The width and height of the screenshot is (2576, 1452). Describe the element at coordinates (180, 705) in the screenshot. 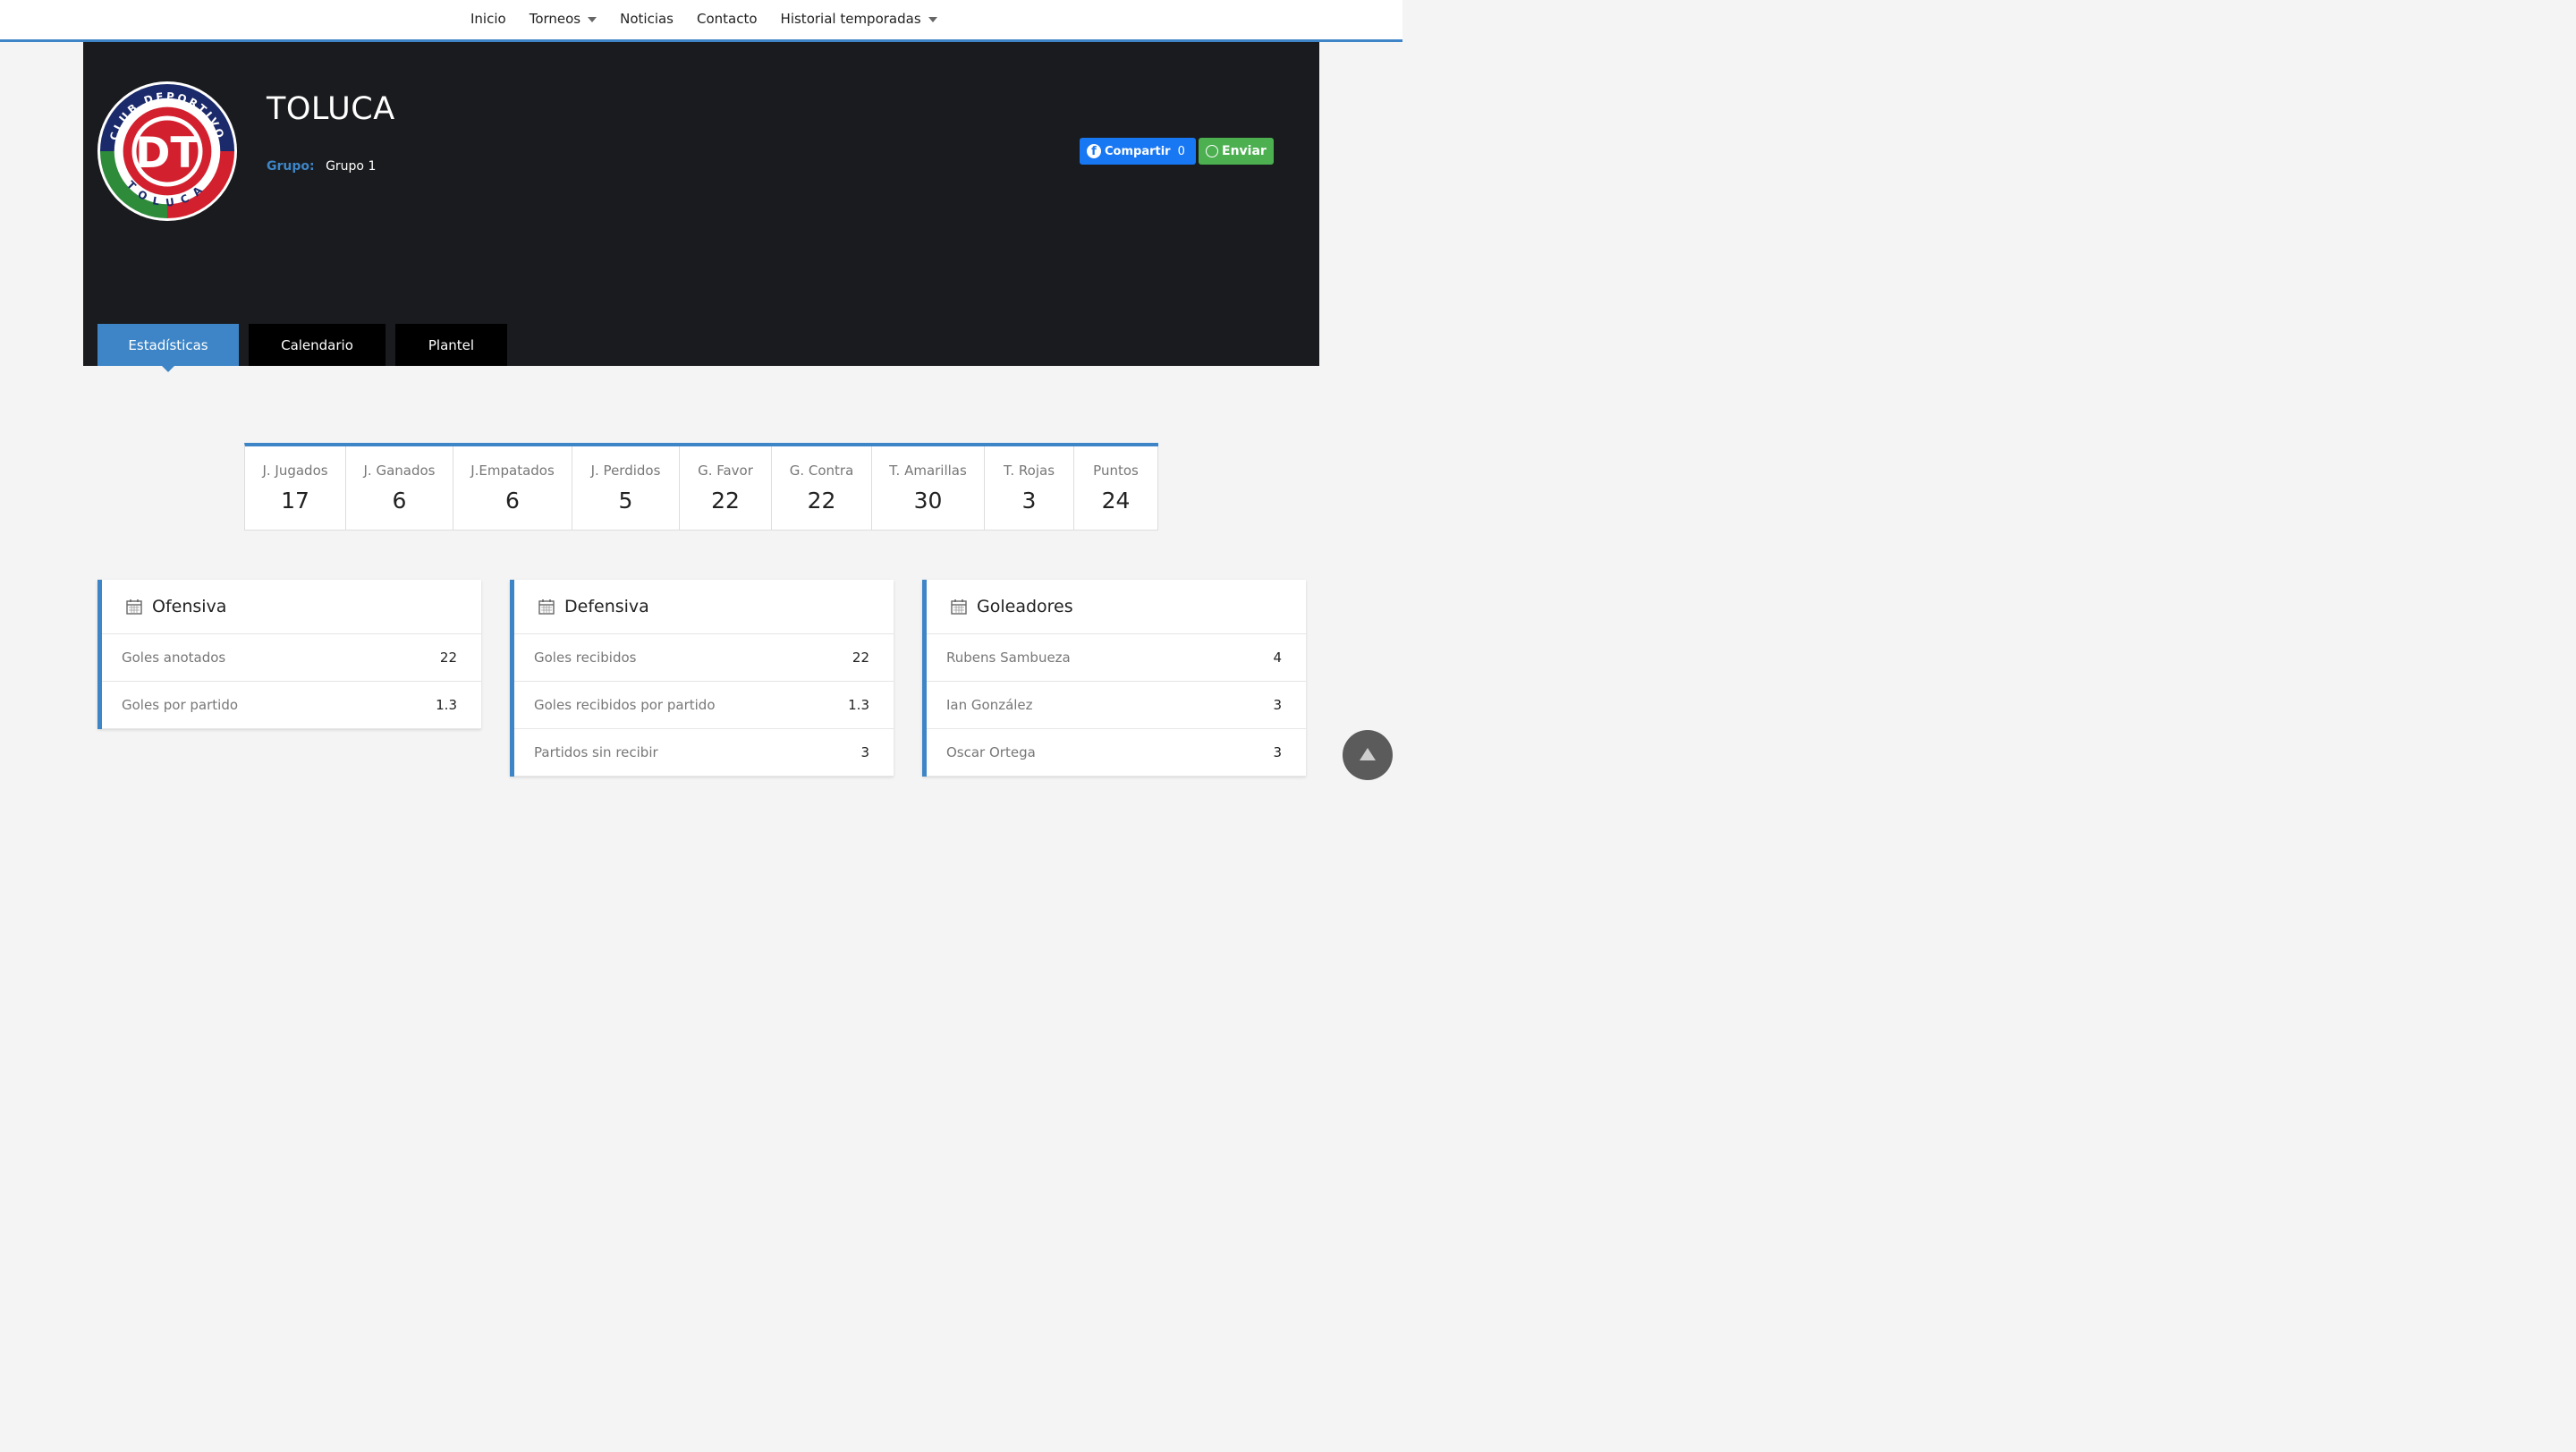

I see `row-label: Goles por partido` at that location.